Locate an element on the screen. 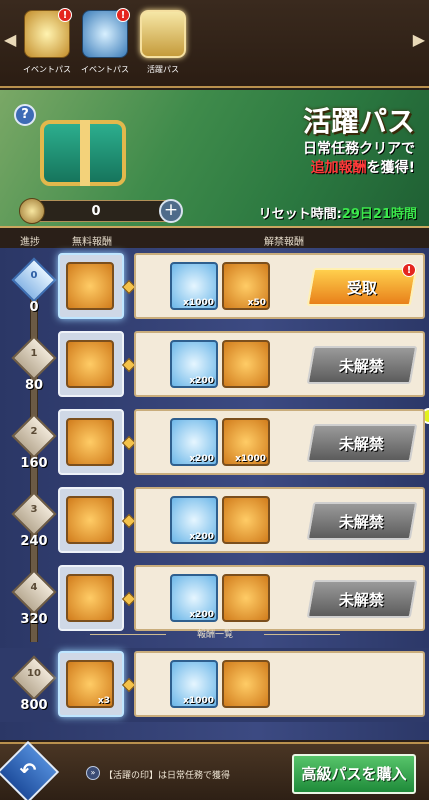 The width and height of the screenshot is (429, 800). locked-reward-icon: x3 is located at coordinates (90, 684).